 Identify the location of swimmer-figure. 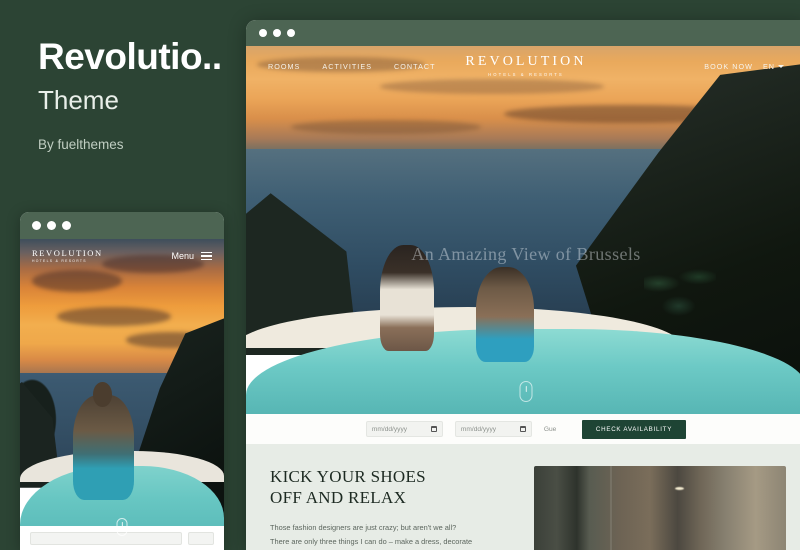
(104, 447).